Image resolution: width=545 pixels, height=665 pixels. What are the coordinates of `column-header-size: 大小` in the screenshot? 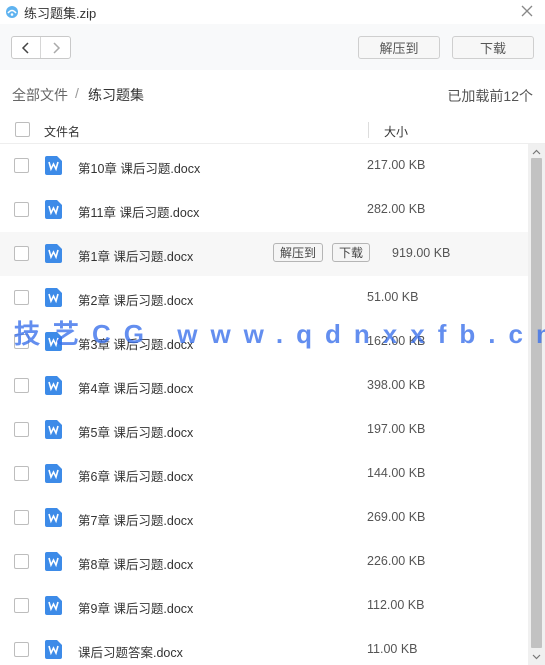 It's located at (396, 131).